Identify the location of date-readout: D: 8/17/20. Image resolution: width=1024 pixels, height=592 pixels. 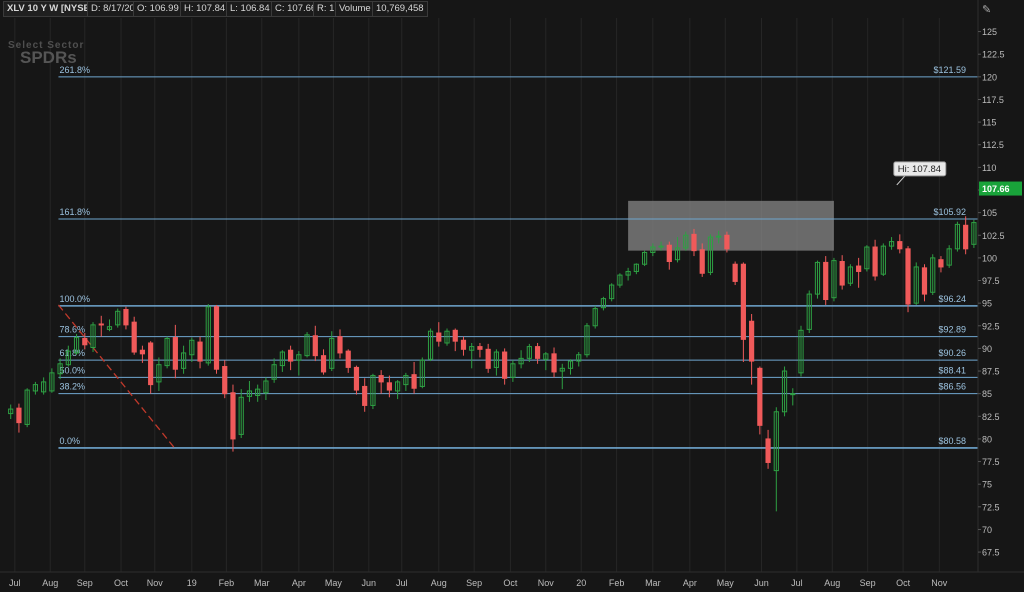
(113, 9).